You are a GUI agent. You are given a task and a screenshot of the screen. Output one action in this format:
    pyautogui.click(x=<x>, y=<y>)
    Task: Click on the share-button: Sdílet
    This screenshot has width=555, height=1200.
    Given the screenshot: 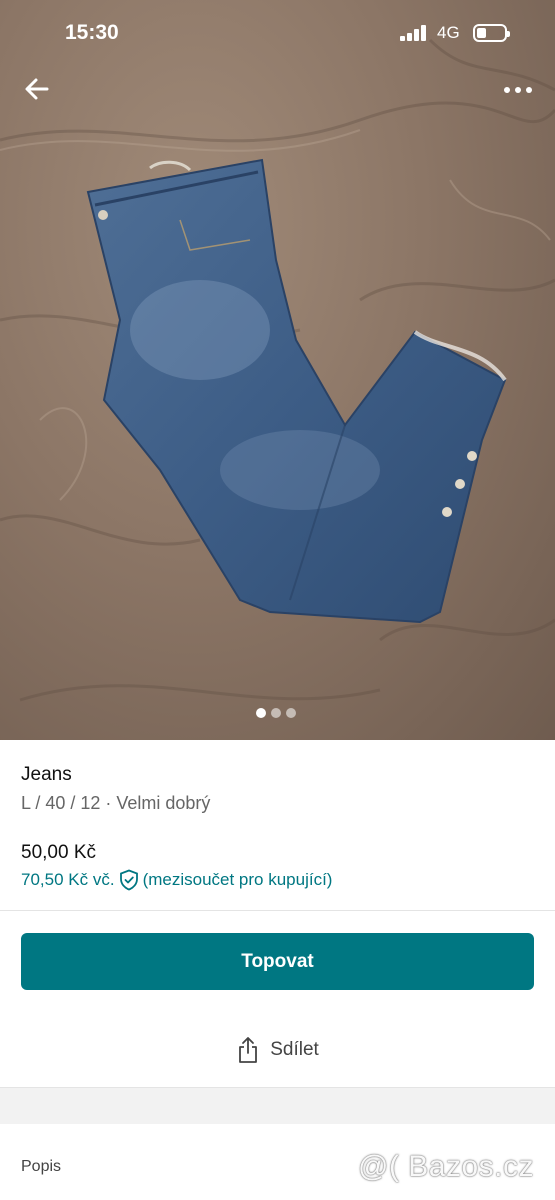 What is the action you would take?
    pyautogui.click(x=277, y=1050)
    